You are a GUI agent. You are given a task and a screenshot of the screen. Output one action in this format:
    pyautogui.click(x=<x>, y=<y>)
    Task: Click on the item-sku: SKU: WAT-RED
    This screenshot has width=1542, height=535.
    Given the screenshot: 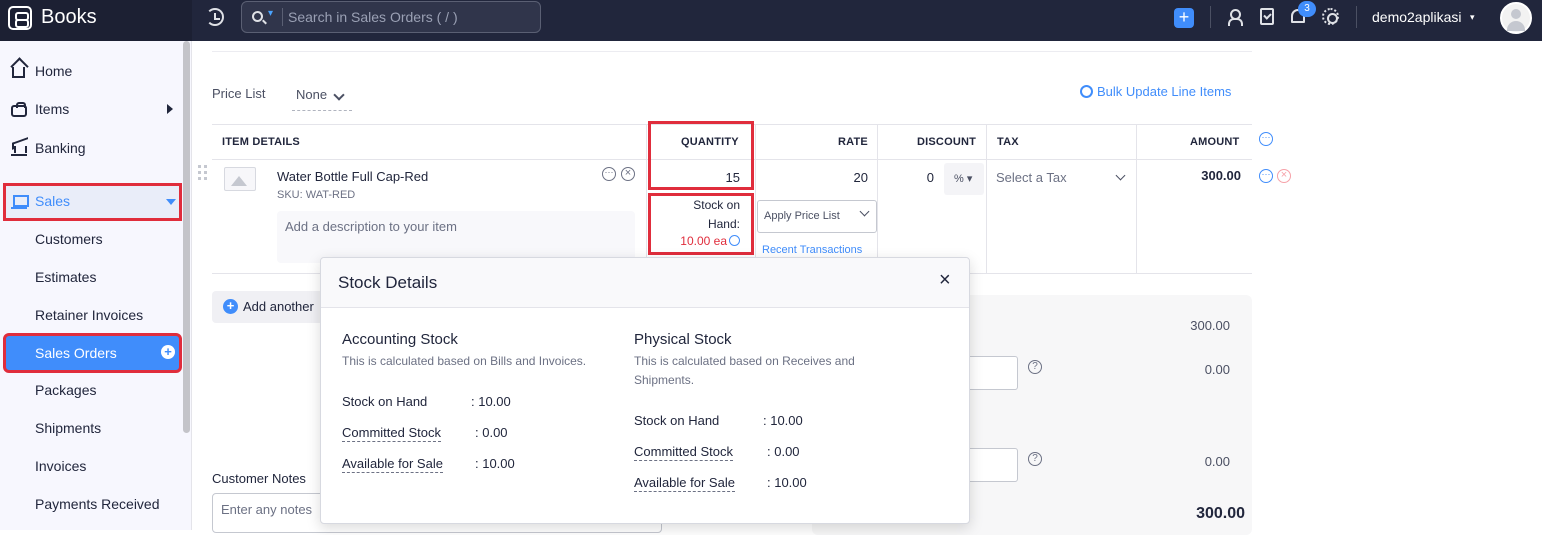 What is the action you would take?
    pyautogui.click(x=316, y=195)
    